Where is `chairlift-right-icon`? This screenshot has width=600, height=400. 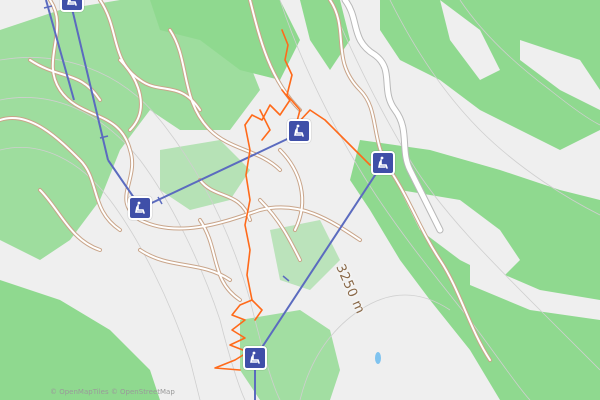 chairlift-right-icon is located at coordinates (383, 163).